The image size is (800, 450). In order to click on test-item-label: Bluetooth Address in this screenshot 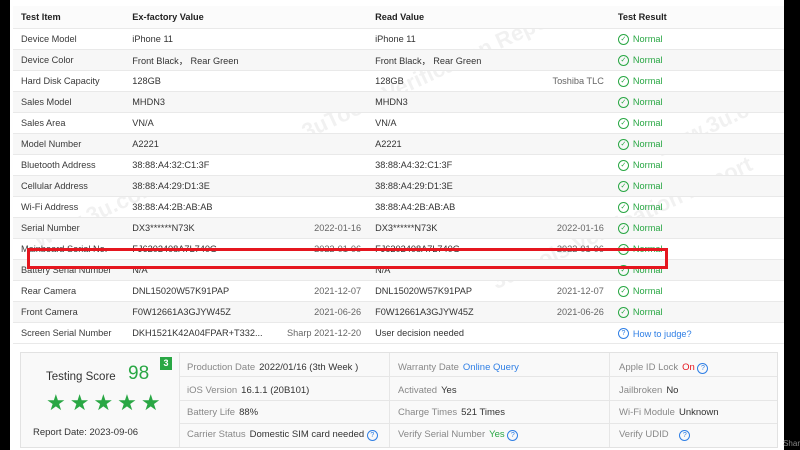, I will do `click(69, 165)`.